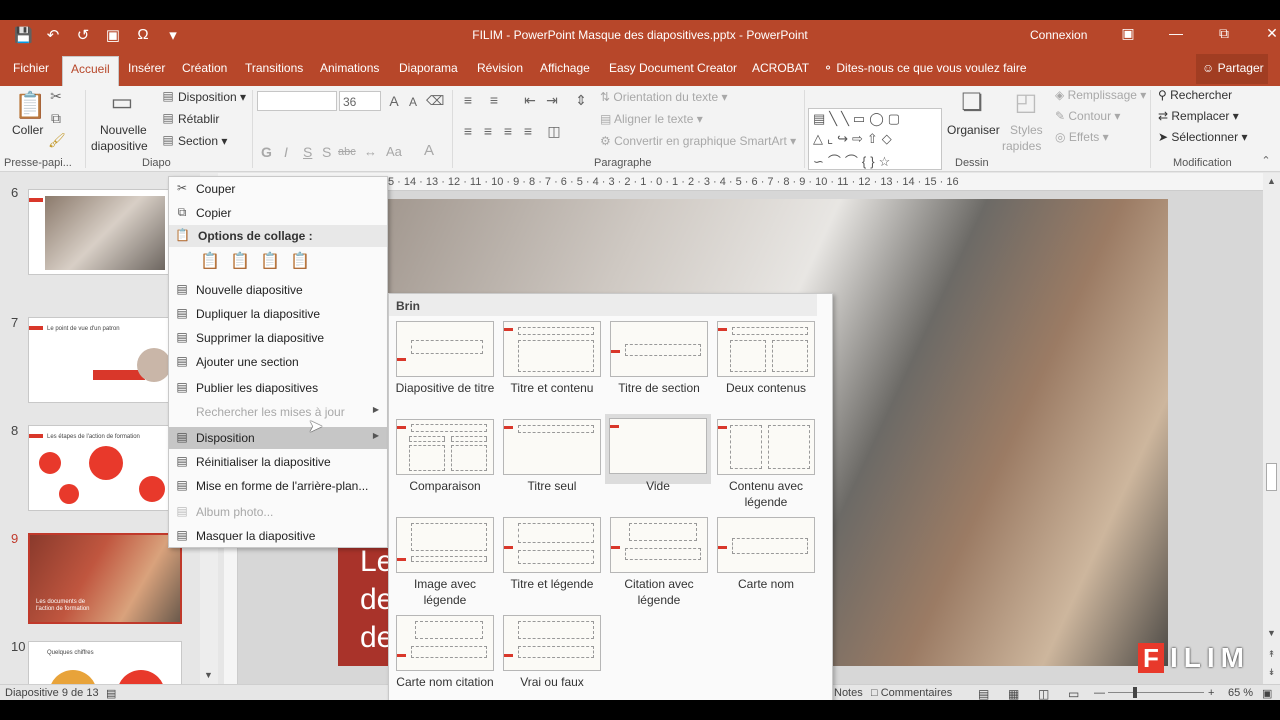 Image resolution: width=1280 pixels, height=720 pixels. I want to click on paste-keep-formatting-icon: 📋, so click(240, 262).